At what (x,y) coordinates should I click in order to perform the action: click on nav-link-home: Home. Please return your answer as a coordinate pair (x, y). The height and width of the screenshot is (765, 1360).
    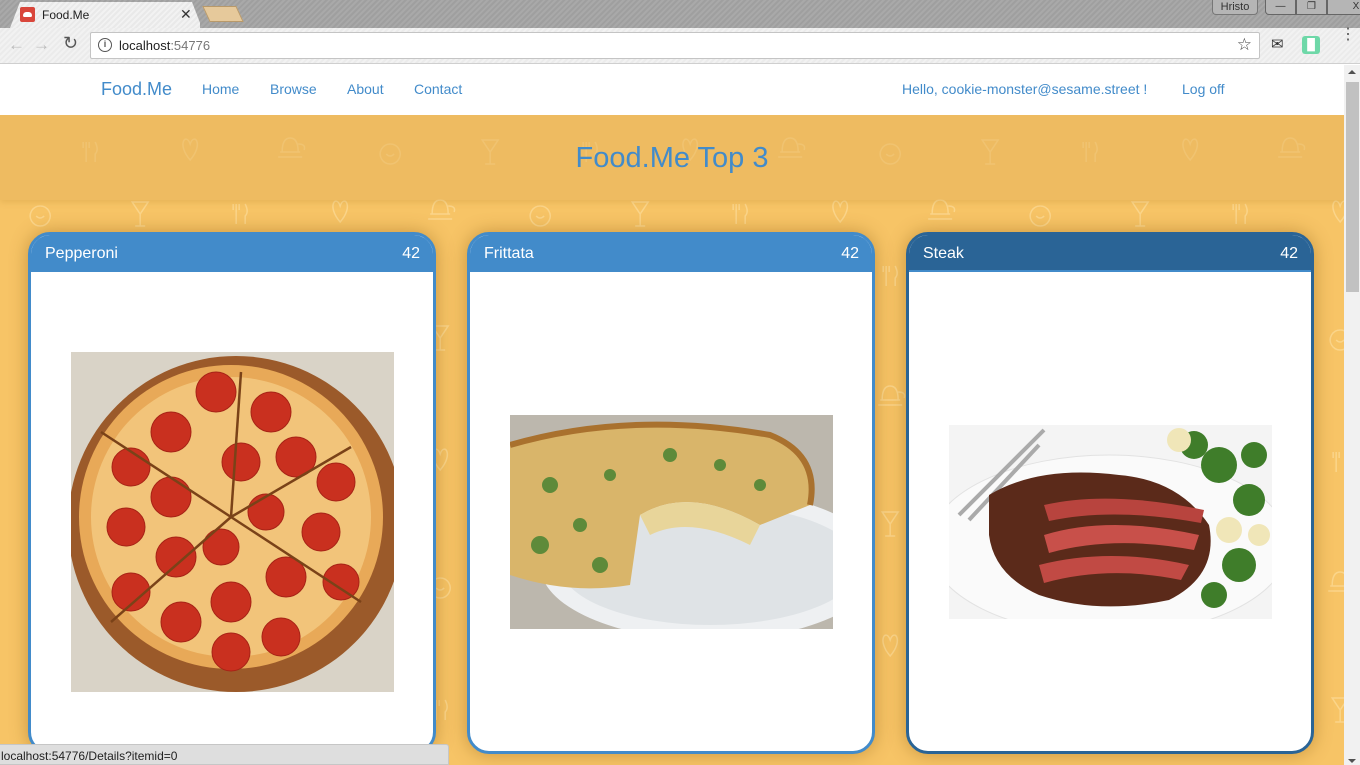
    Looking at the image, I should click on (220, 89).